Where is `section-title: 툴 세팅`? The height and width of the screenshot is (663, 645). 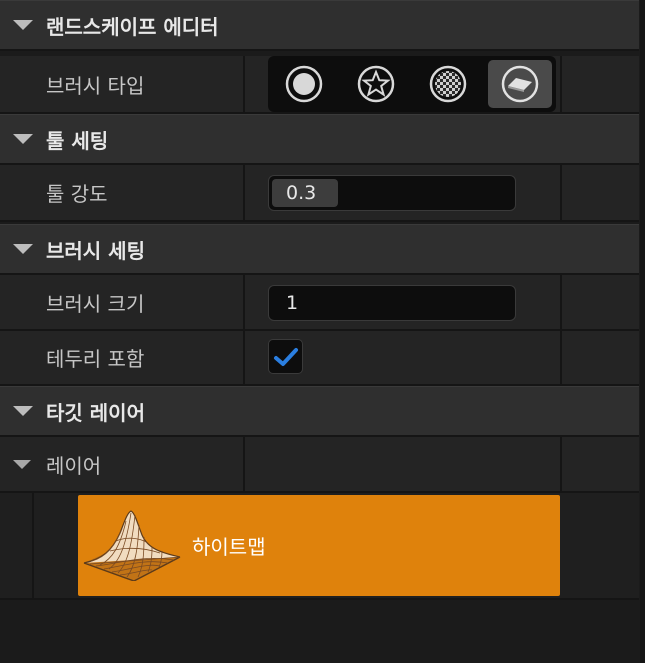
section-title: 툴 세팅 is located at coordinates (77, 140).